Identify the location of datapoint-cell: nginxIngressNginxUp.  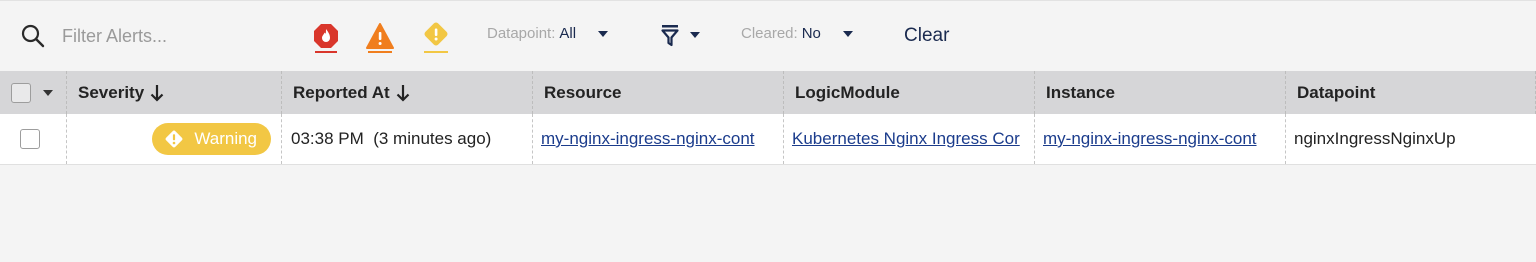
(1411, 139).